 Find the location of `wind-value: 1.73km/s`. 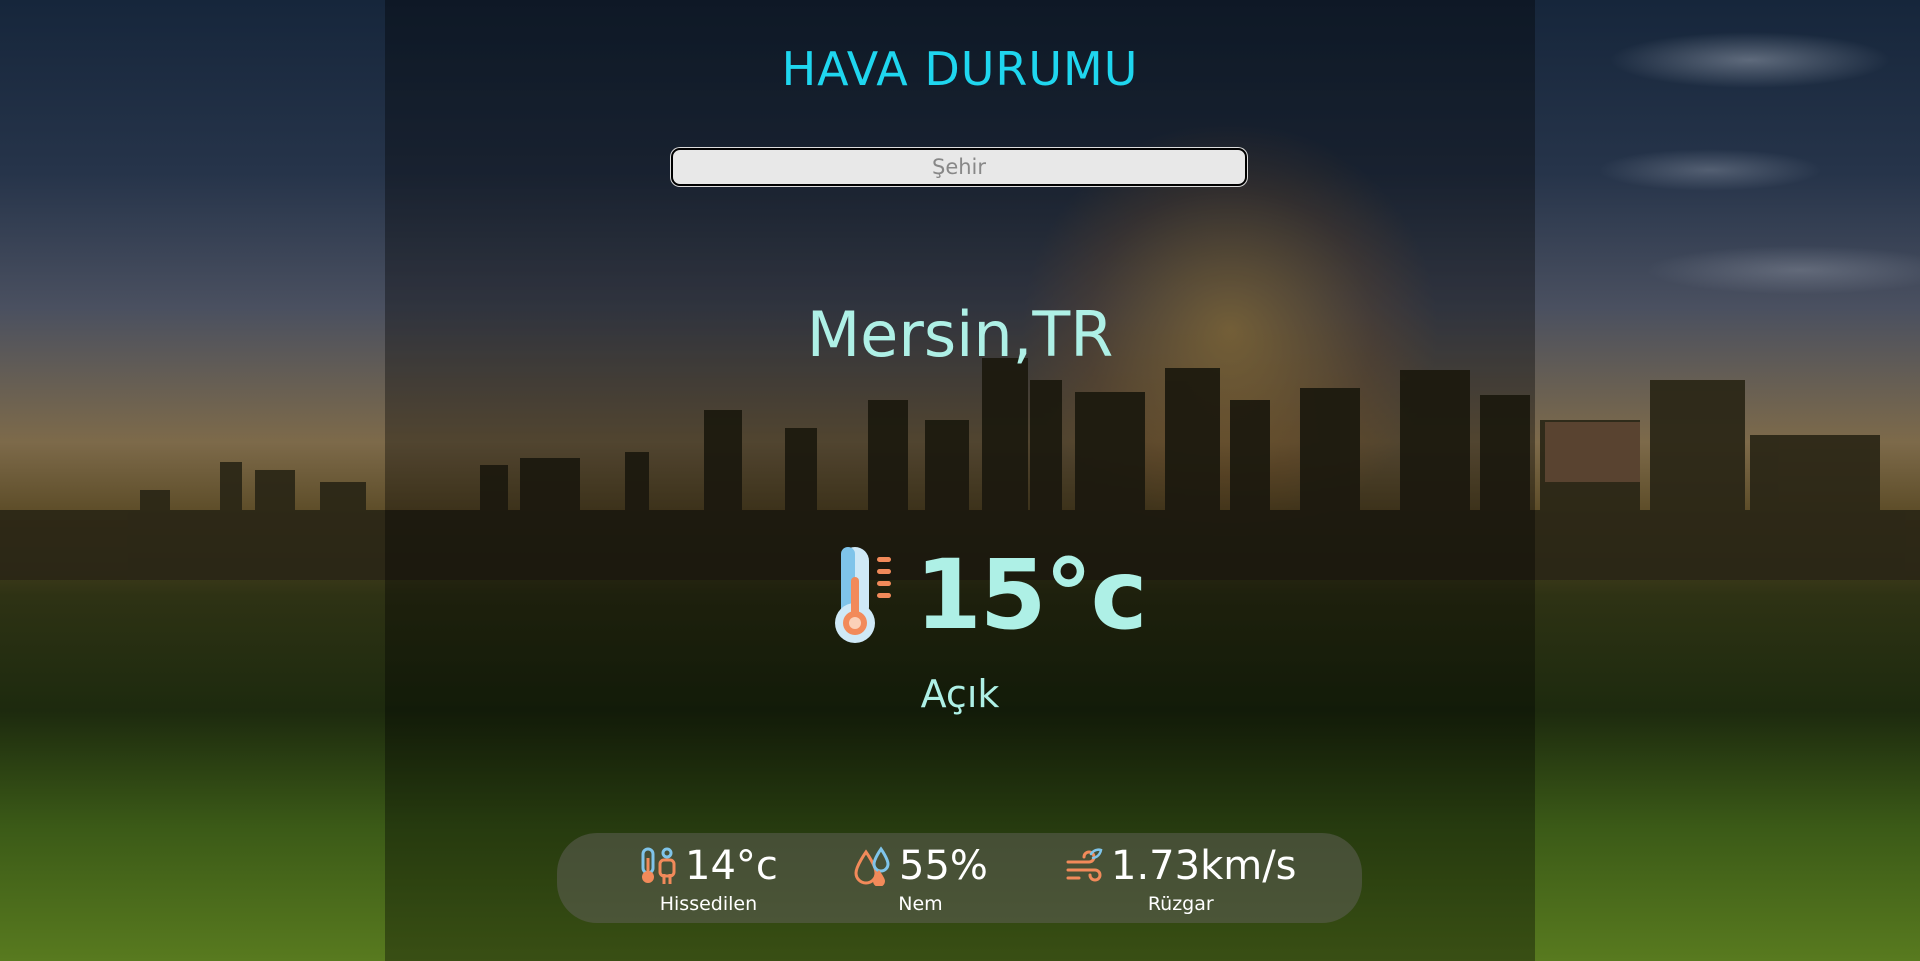

wind-value: 1.73km/s is located at coordinates (1204, 866).